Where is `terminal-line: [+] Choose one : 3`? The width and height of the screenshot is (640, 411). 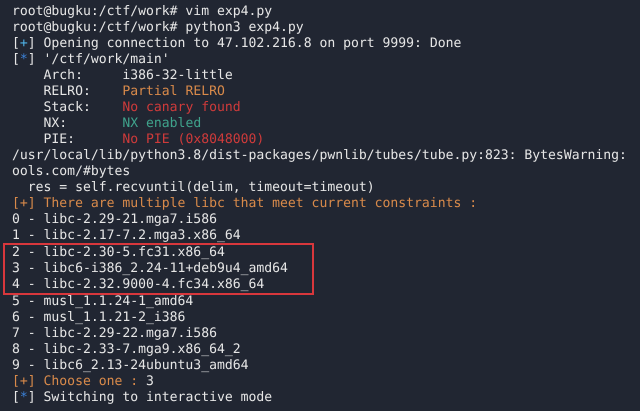 terminal-line: [+] Choose one : 3 is located at coordinates (83, 382).